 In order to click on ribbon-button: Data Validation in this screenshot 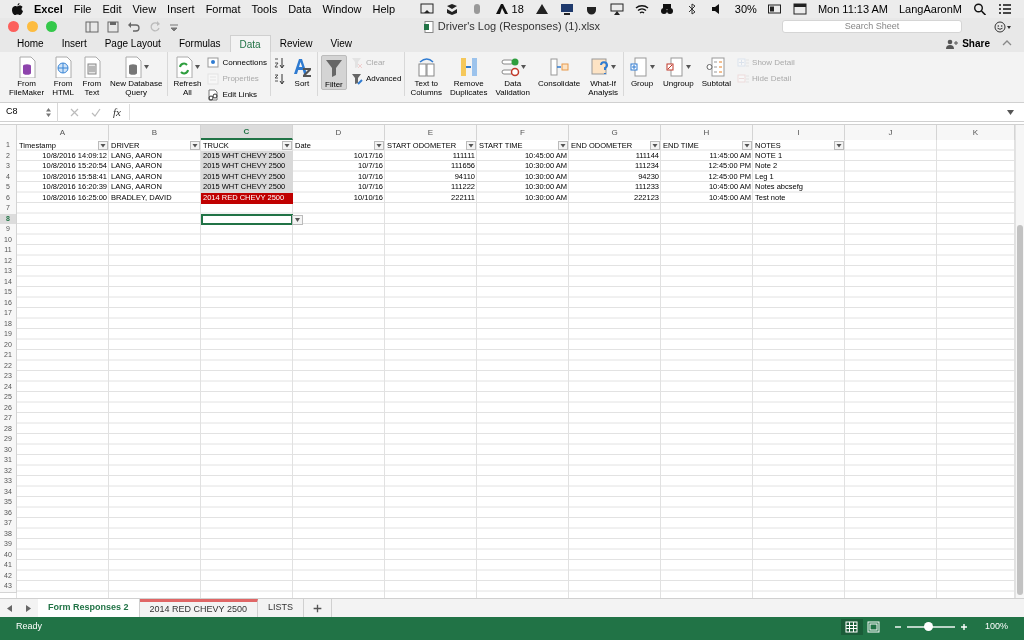, I will do `click(512, 76)`.